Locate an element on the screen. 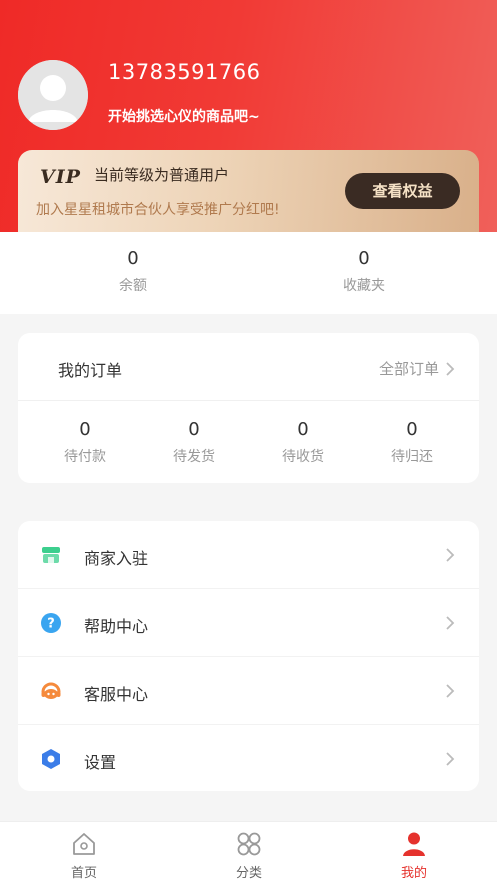  headset-icon is located at coordinates (51, 690).